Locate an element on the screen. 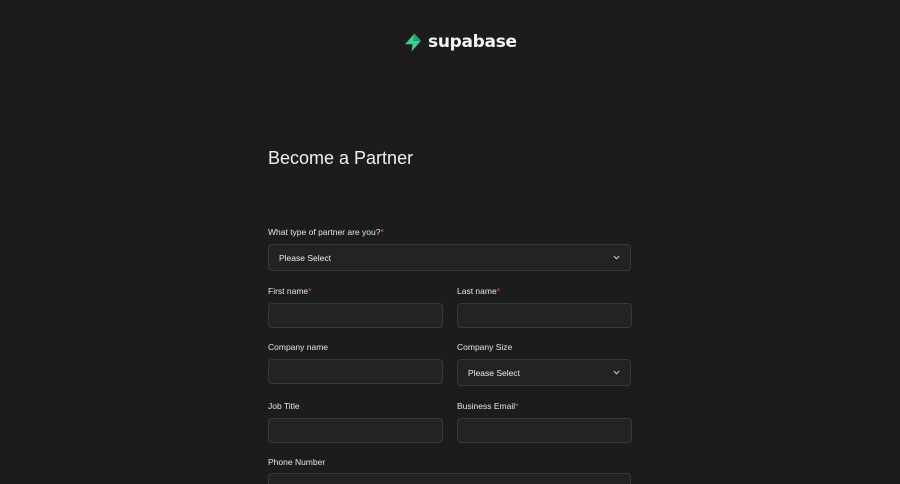 The image size is (900, 484). first-name-label-text: First name is located at coordinates (288, 291).